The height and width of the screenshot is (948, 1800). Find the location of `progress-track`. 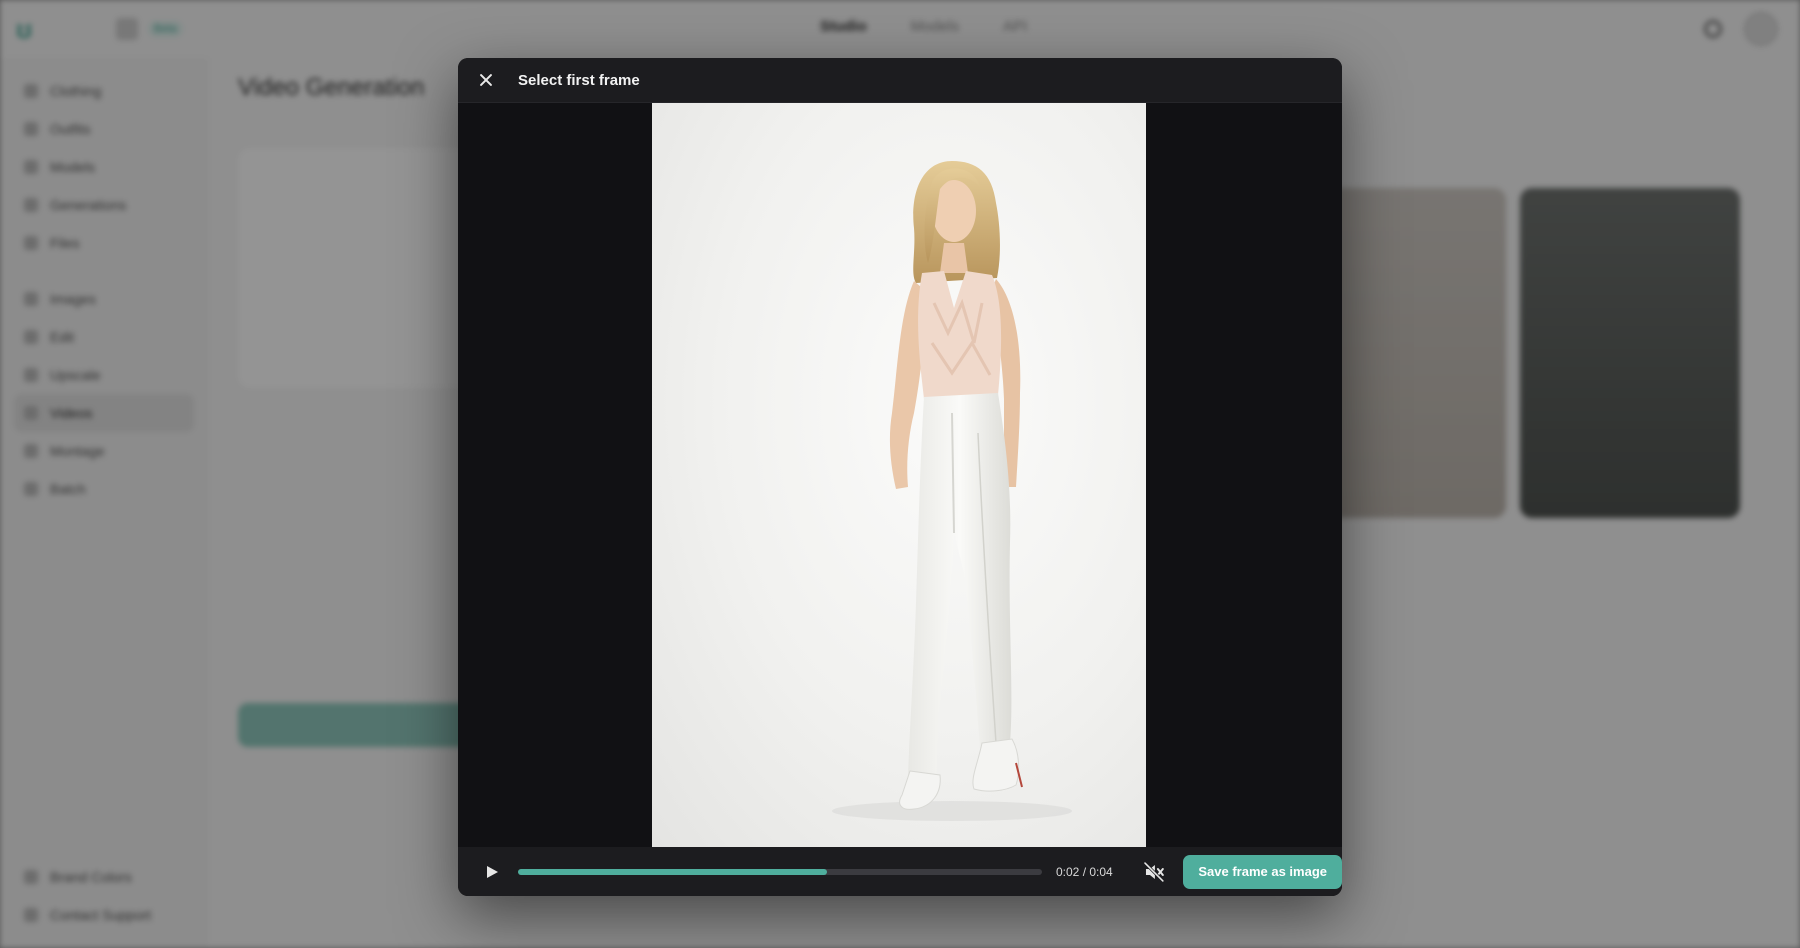

progress-track is located at coordinates (779, 871).